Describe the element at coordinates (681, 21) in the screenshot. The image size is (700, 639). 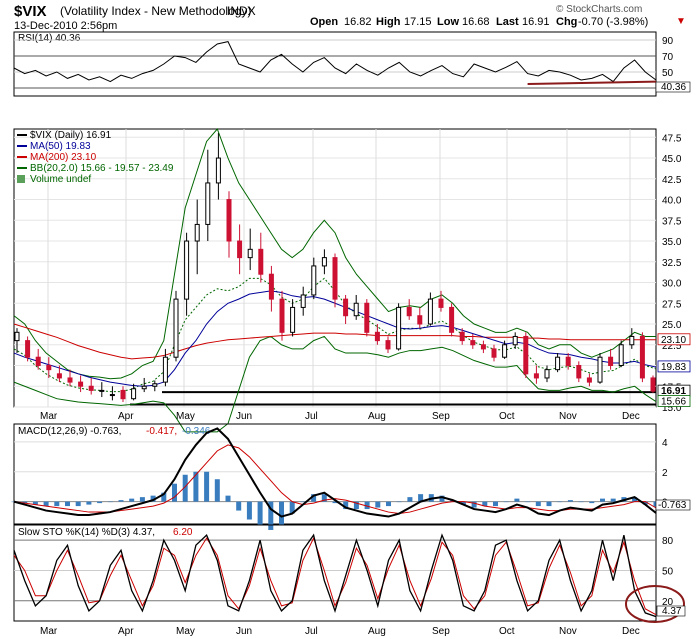
I see `down-arrow-icon: ▼` at that location.